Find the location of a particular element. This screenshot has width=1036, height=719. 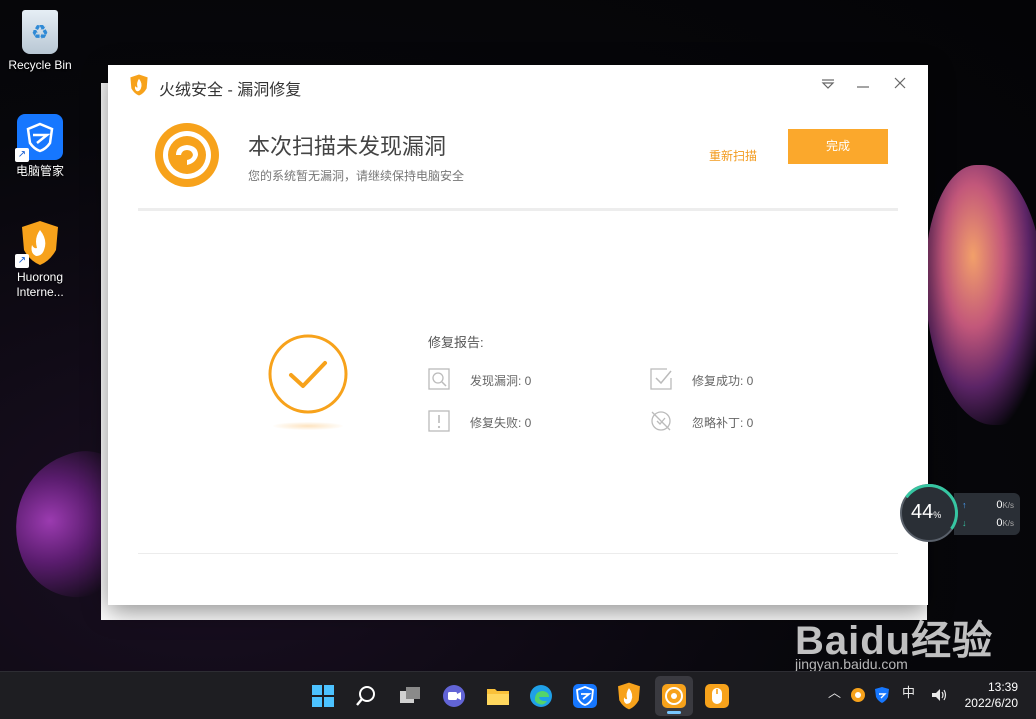

file-explorer-icon is located at coordinates (498, 696).